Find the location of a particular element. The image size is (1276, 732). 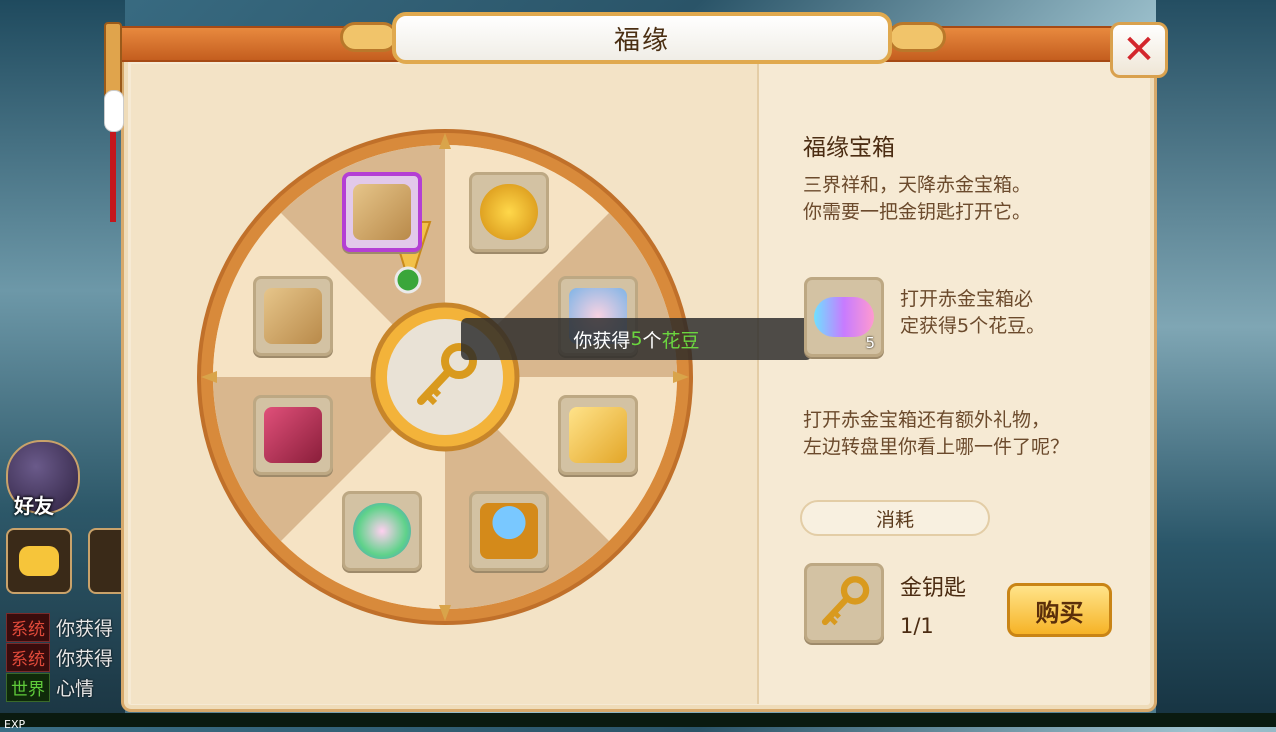

friend-label: 好友 is located at coordinates (34, 506).